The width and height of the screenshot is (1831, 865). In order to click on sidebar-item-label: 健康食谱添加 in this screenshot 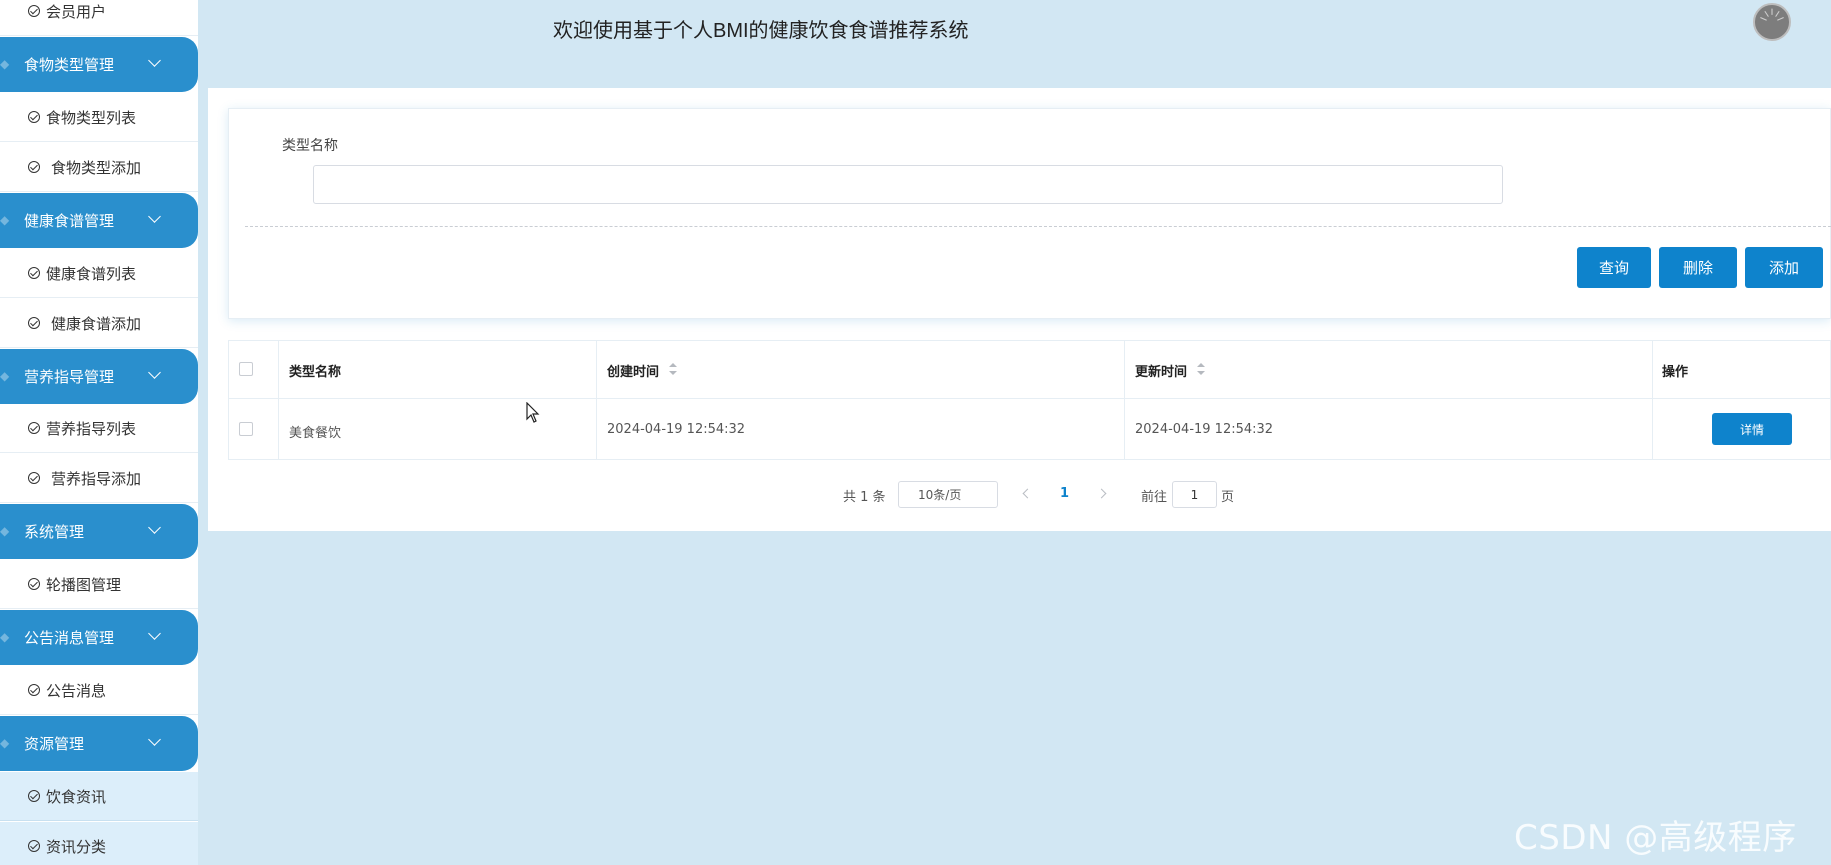, I will do `click(96, 323)`.